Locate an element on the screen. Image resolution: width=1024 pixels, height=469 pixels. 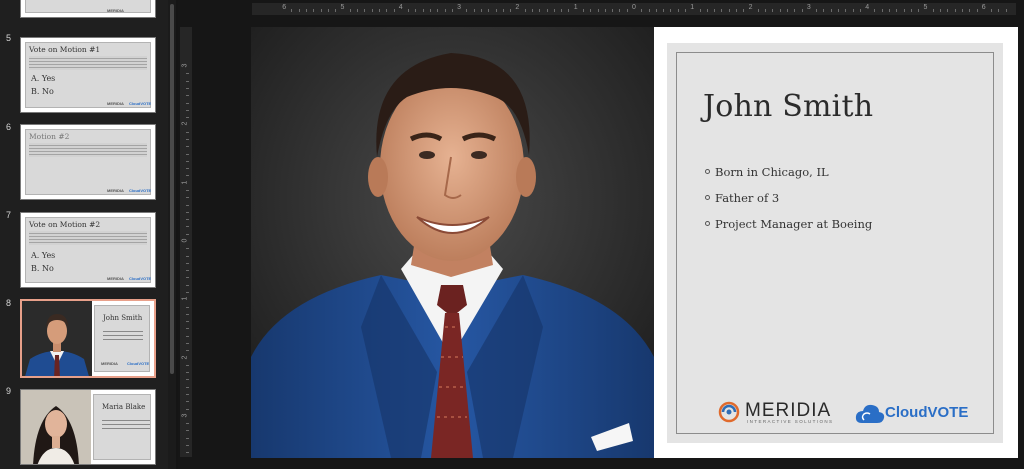
slide-thumbnail-4: MERIDIA is located at coordinates (88, 9).